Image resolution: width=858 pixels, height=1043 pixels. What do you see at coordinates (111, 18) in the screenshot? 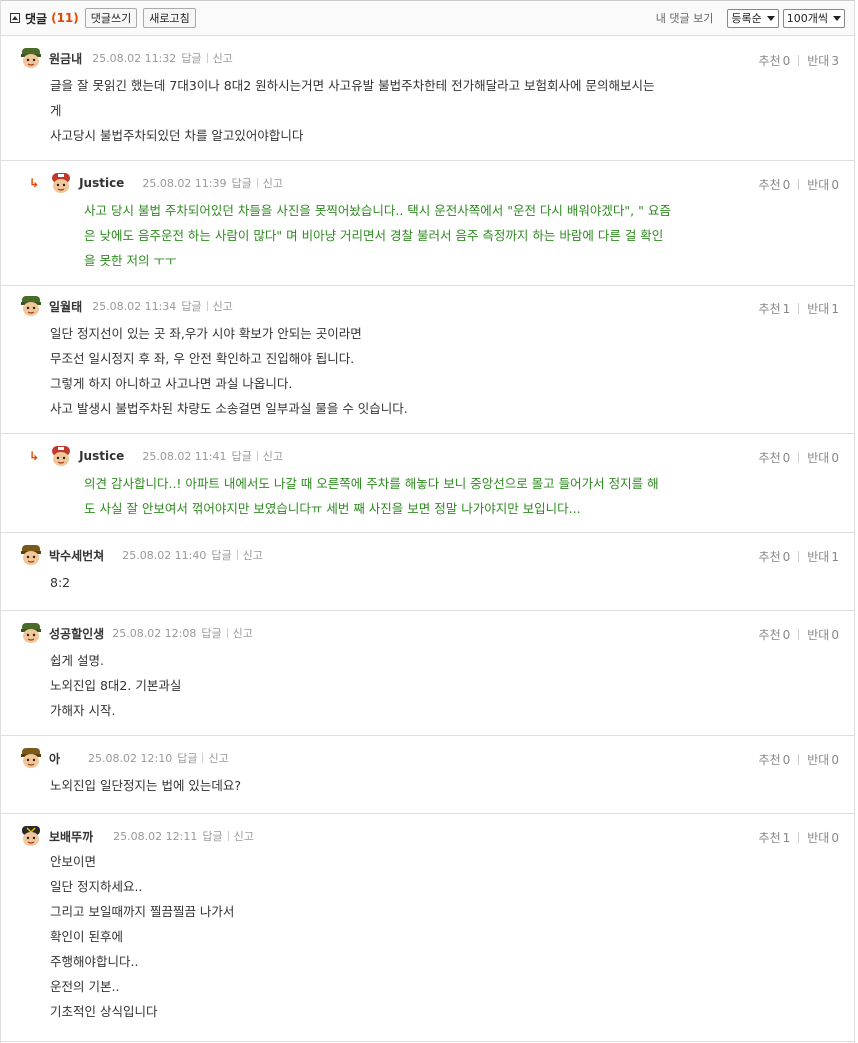
I see `write-comment-button: 댓글쓰기` at bounding box center [111, 18].